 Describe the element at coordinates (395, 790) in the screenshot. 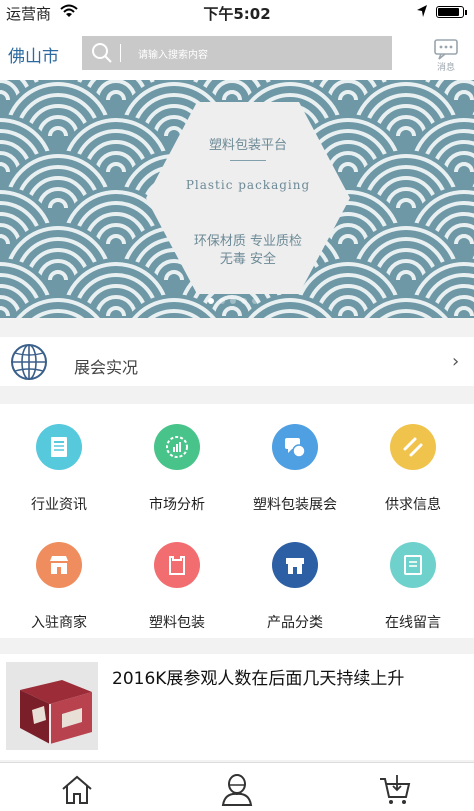

I see `cart-icon` at that location.